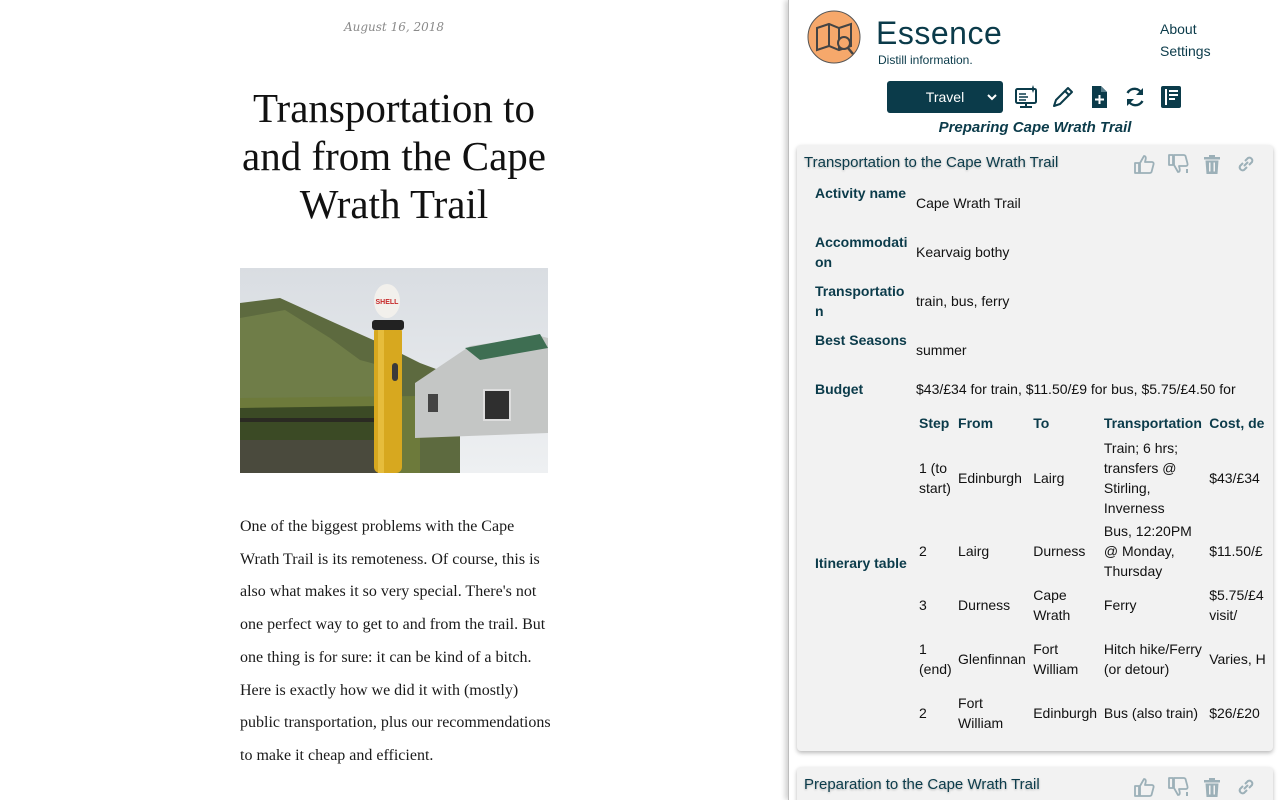 The image size is (1280, 800). I want to click on brand-name: Essence, so click(939, 33).